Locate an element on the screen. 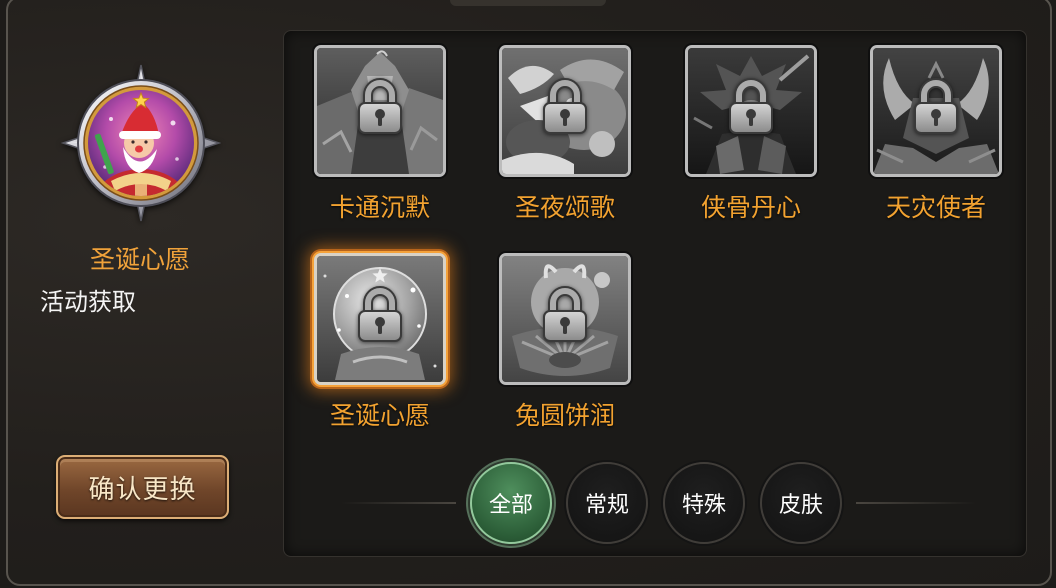 The image size is (1056, 588). grid-item: 圣诞心愿 is located at coordinates (380, 348).